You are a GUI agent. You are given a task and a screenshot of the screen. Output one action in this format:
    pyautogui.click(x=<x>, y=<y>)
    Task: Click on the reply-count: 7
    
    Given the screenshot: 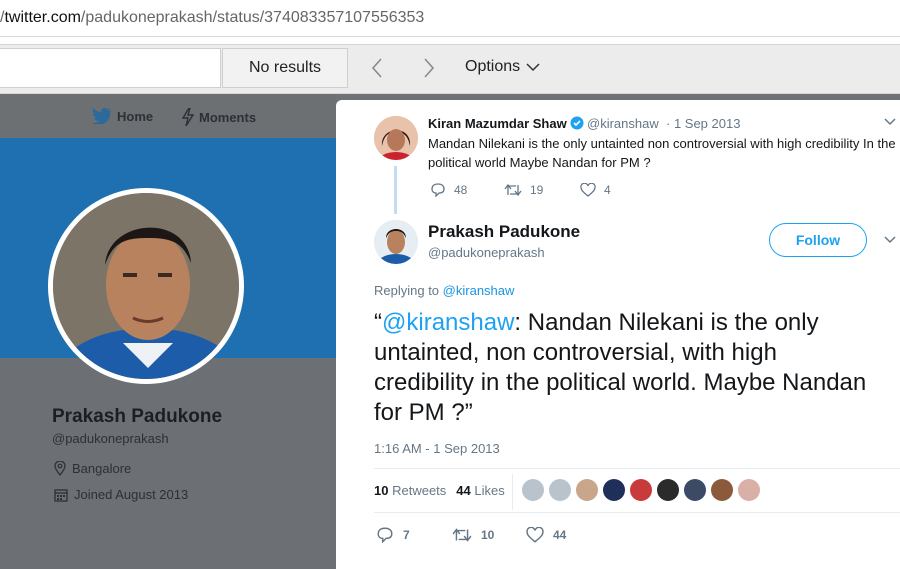 What is the action you would take?
    pyautogui.click(x=406, y=535)
    